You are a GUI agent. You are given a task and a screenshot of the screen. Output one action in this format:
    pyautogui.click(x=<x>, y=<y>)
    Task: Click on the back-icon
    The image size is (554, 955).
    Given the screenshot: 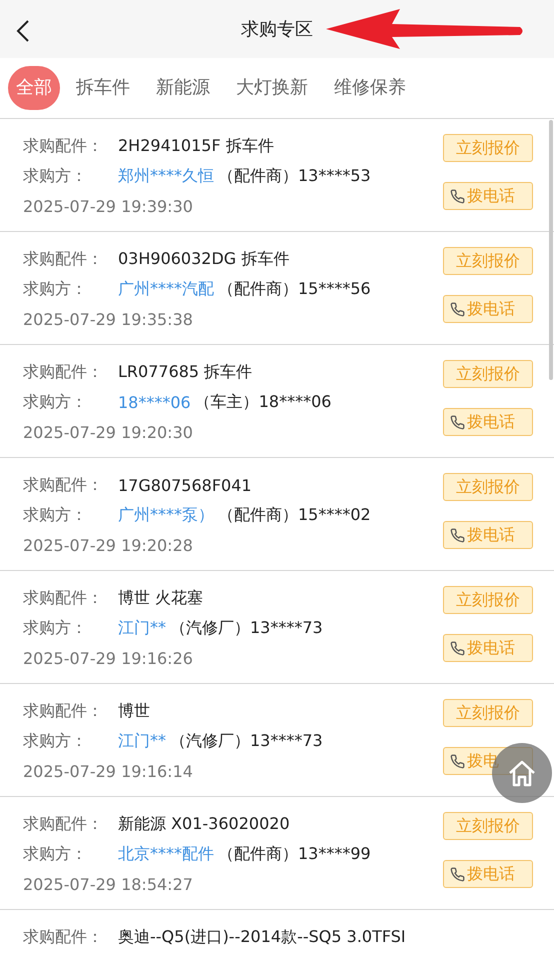 What is the action you would take?
    pyautogui.click(x=23, y=31)
    